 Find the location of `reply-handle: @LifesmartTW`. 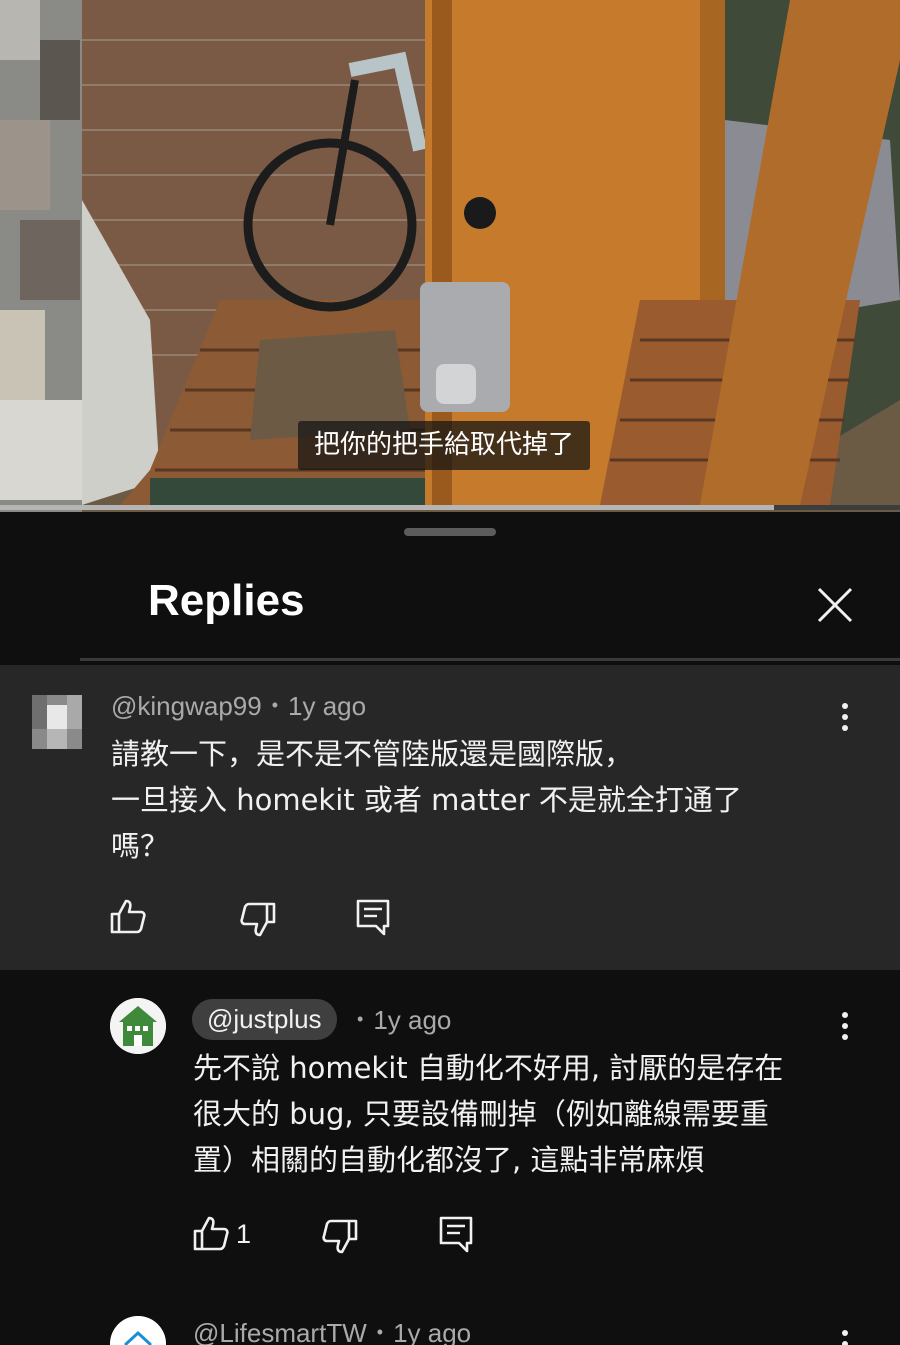

reply-handle: @LifesmartTW is located at coordinates (280, 1331).